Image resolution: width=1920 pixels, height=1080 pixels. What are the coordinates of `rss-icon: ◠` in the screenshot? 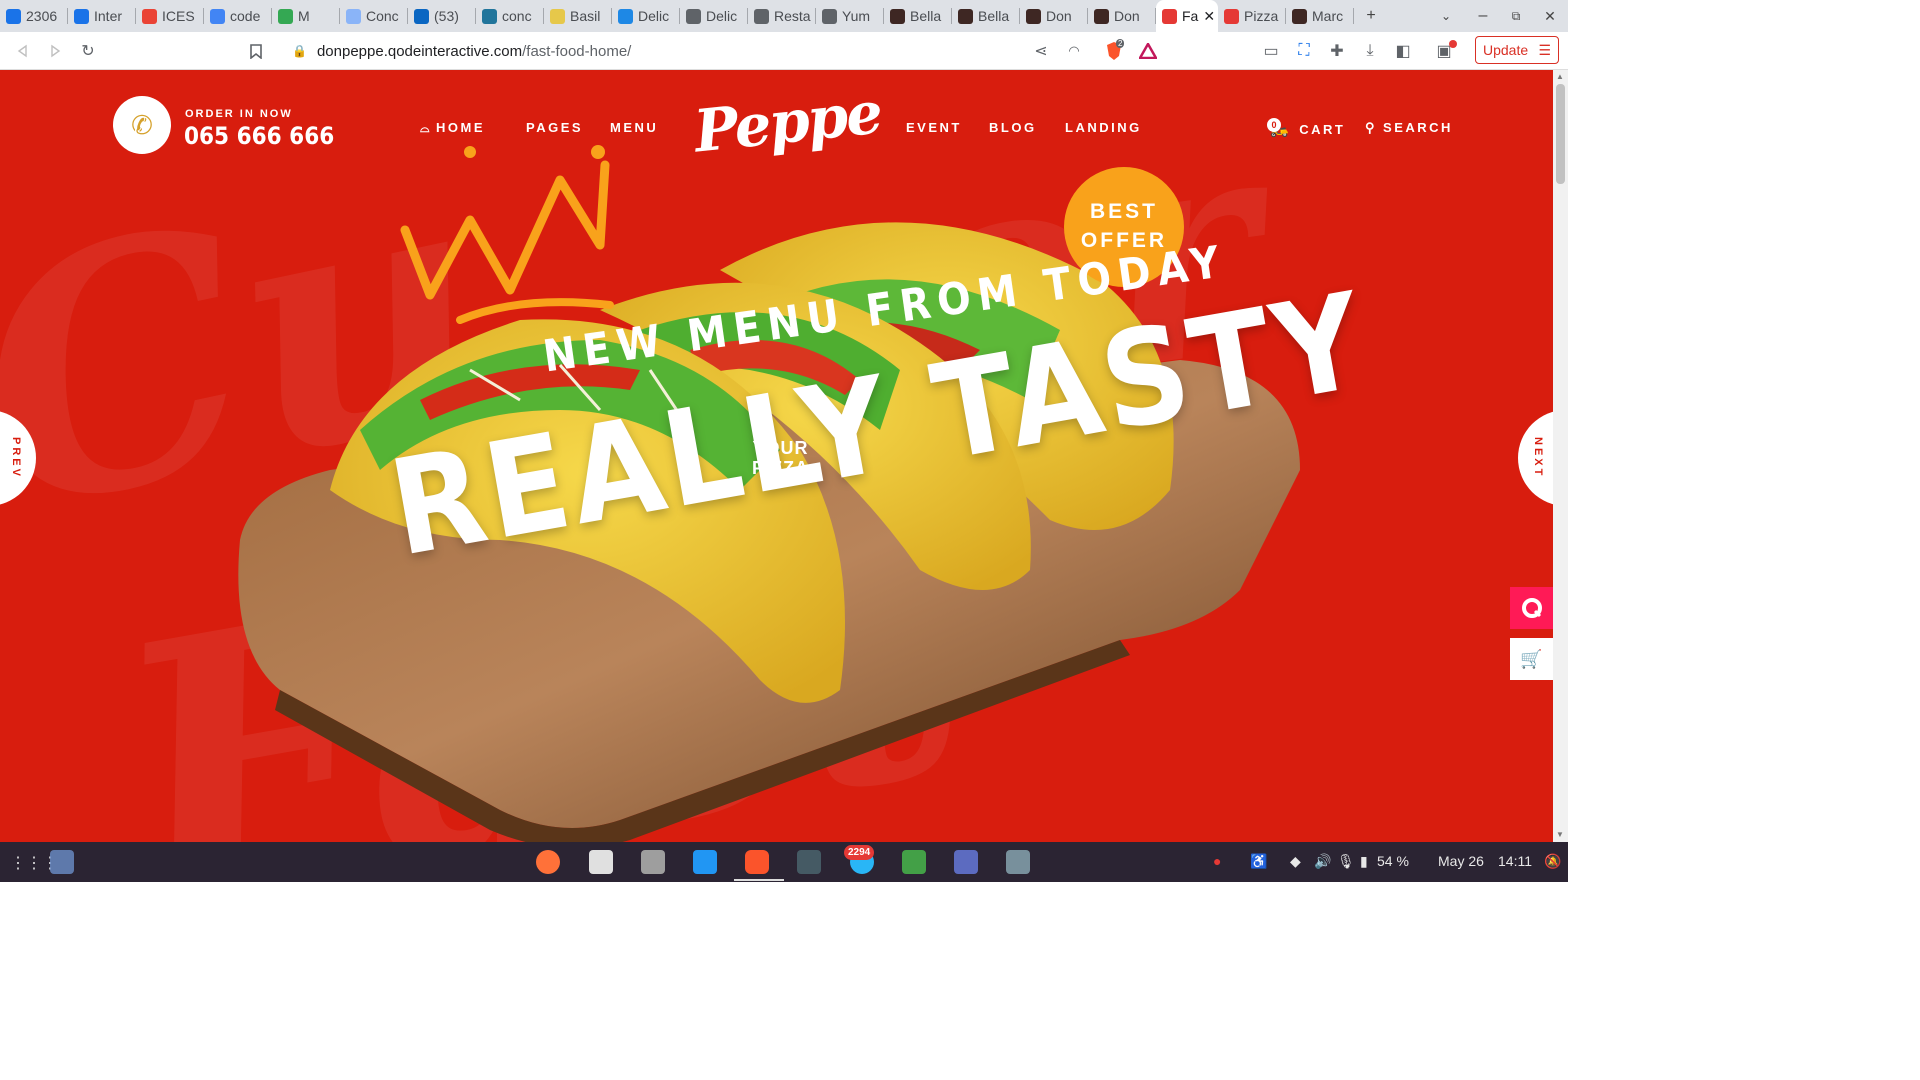 It's located at (1074, 51).